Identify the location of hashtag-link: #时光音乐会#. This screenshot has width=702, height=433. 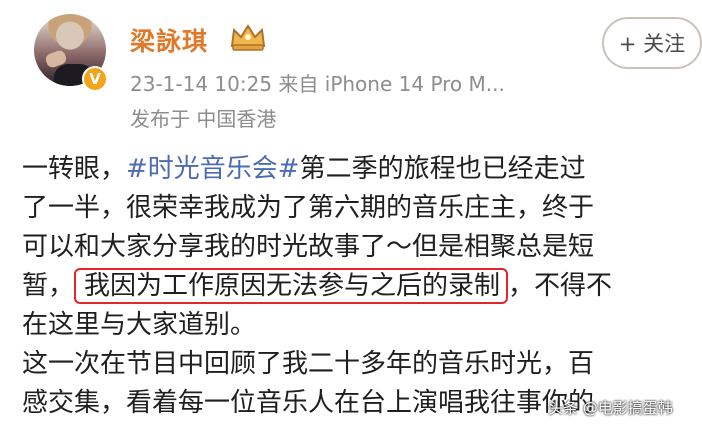
(213, 169).